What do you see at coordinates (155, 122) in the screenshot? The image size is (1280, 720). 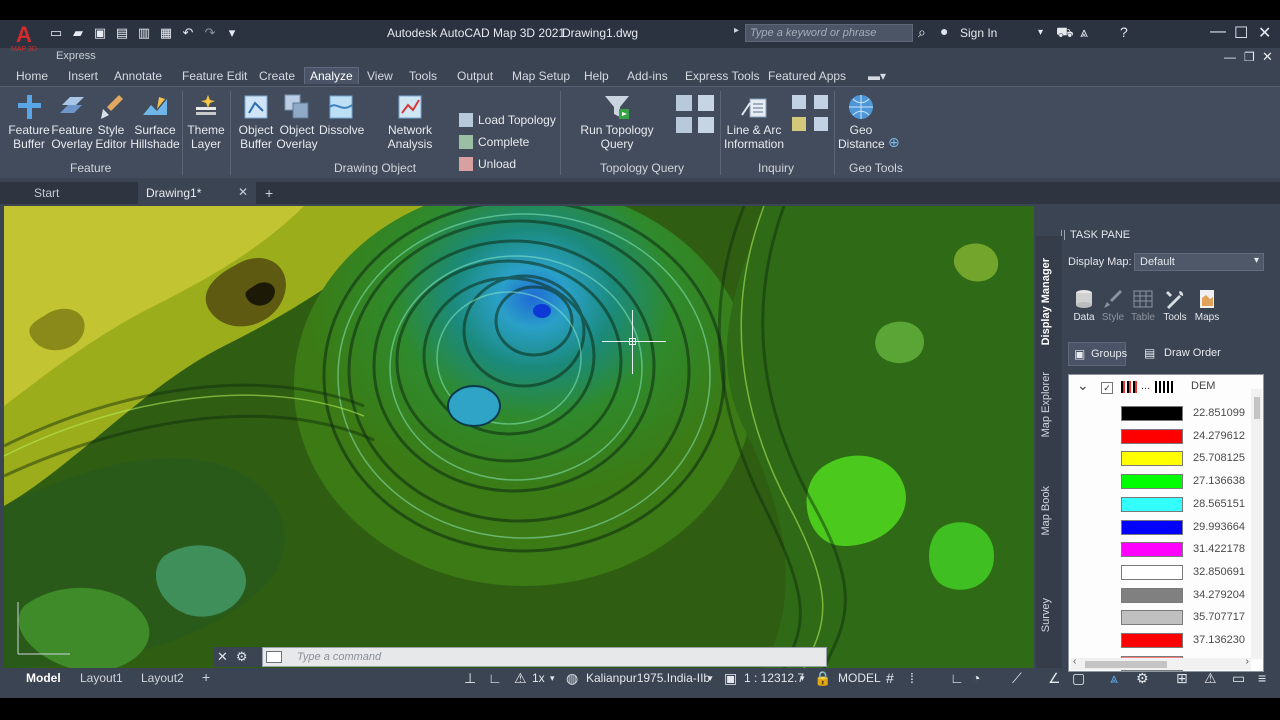 I see `surface-hillshade-button: Surface Hillshade` at bounding box center [155, 122].